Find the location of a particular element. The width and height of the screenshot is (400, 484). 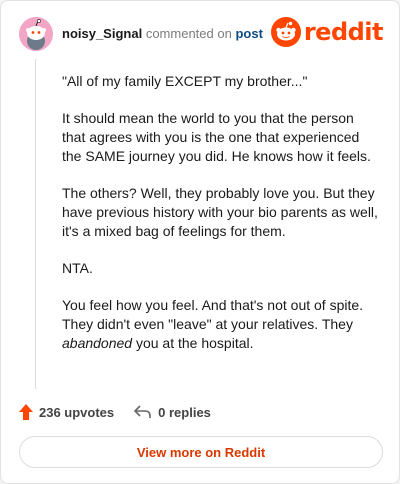

upvote-arrow-icon is located at coordinates (26, 412).